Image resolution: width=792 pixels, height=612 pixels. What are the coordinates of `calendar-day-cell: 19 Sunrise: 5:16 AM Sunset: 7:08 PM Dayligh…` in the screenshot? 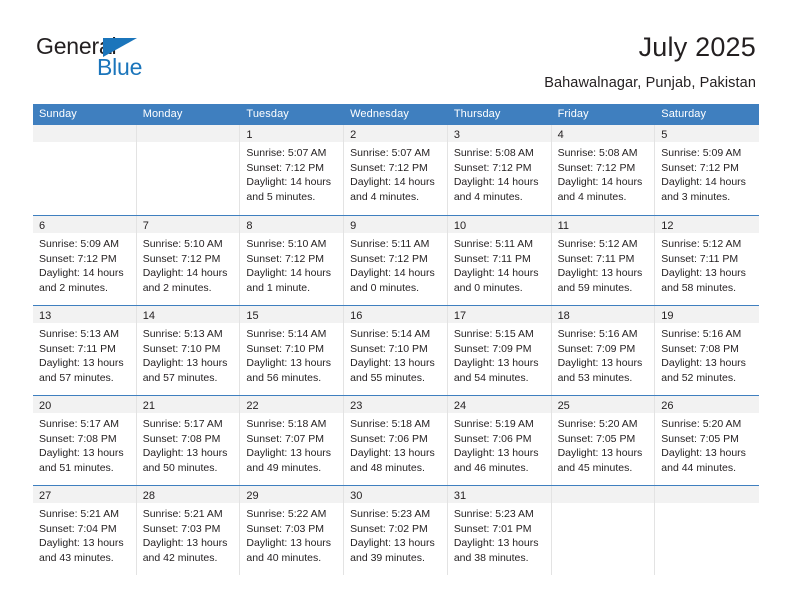 It's located at (707, 350).